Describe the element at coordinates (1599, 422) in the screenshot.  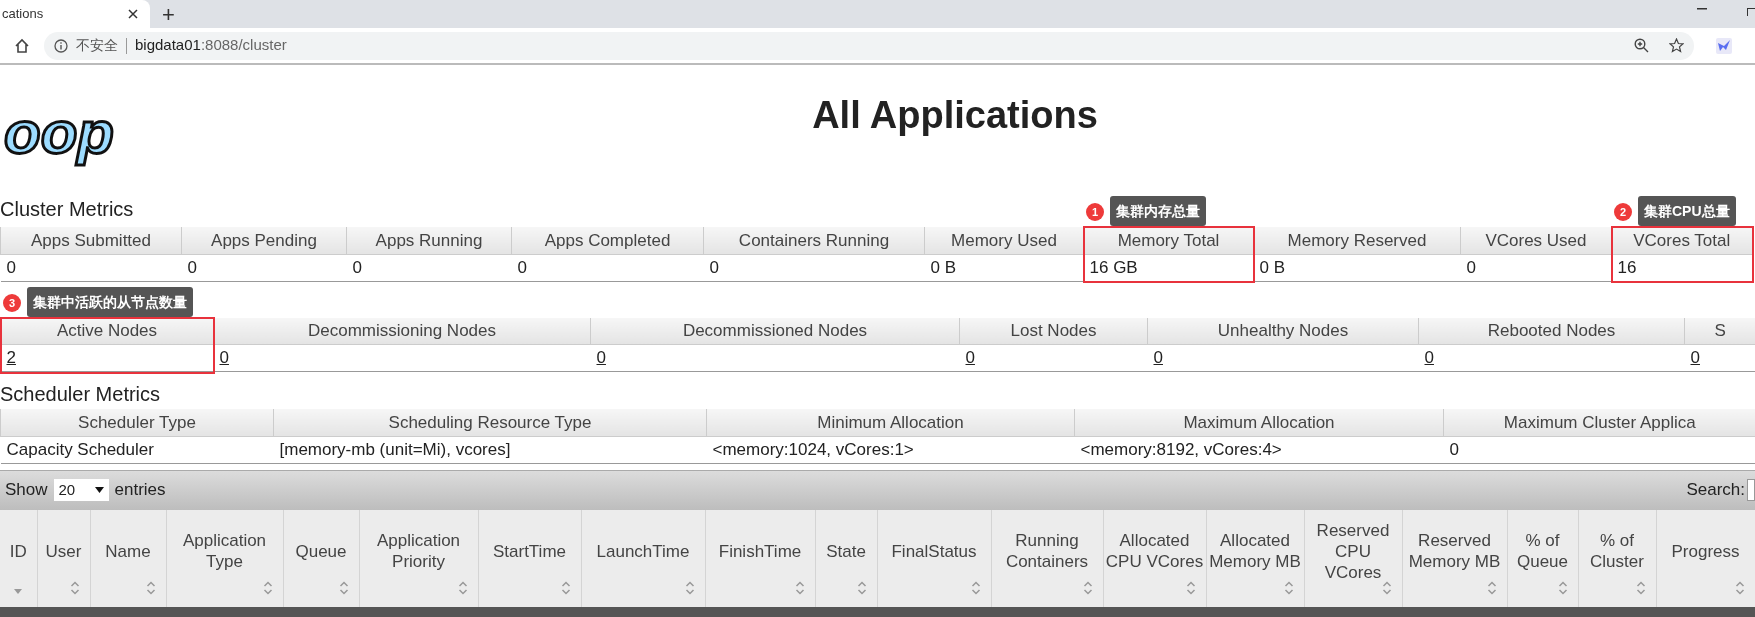
I see `column-header: Maximum Cluster Applica` at that location.